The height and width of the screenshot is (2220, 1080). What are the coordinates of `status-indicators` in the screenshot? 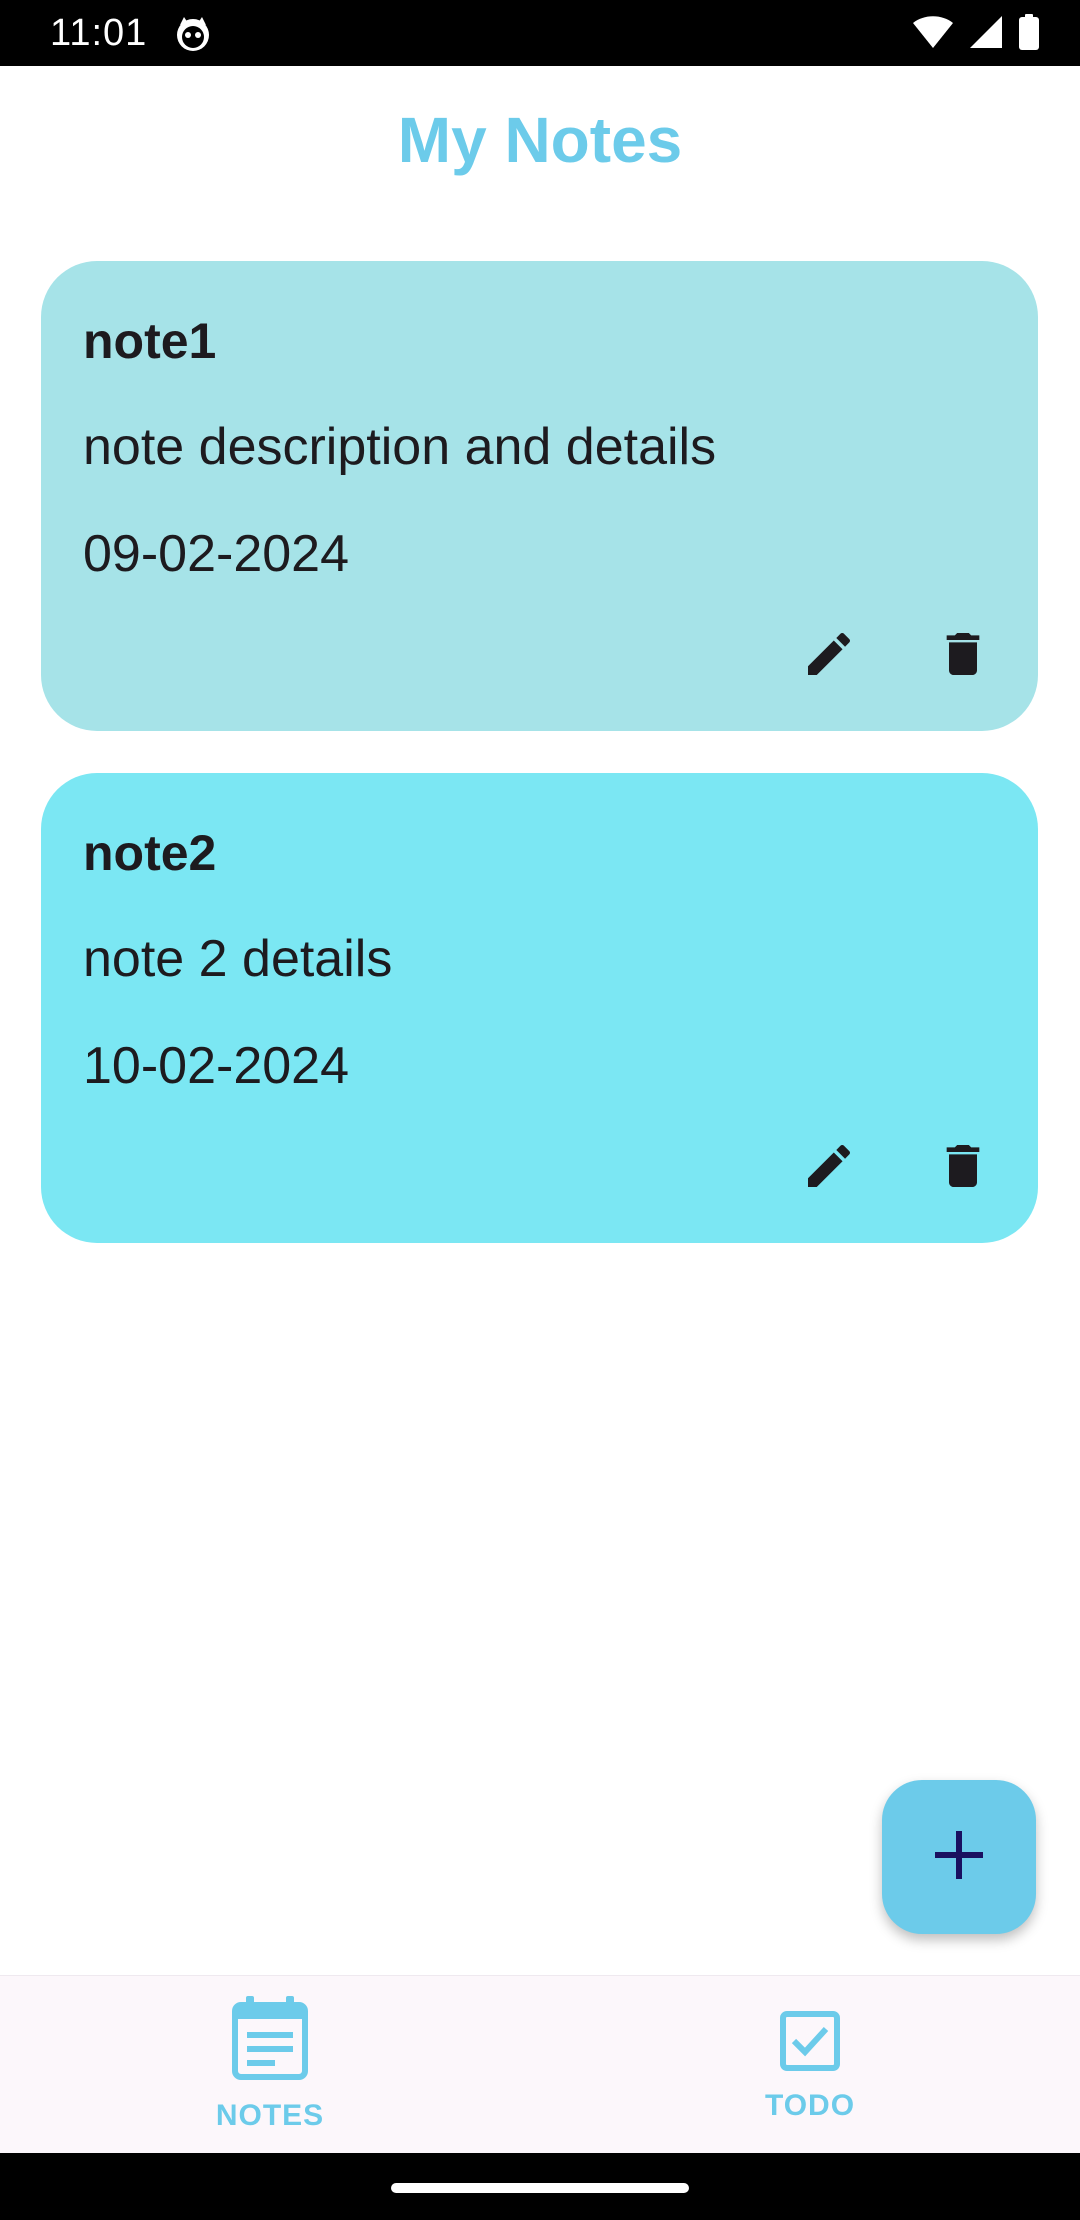 It's located at (976, 34).